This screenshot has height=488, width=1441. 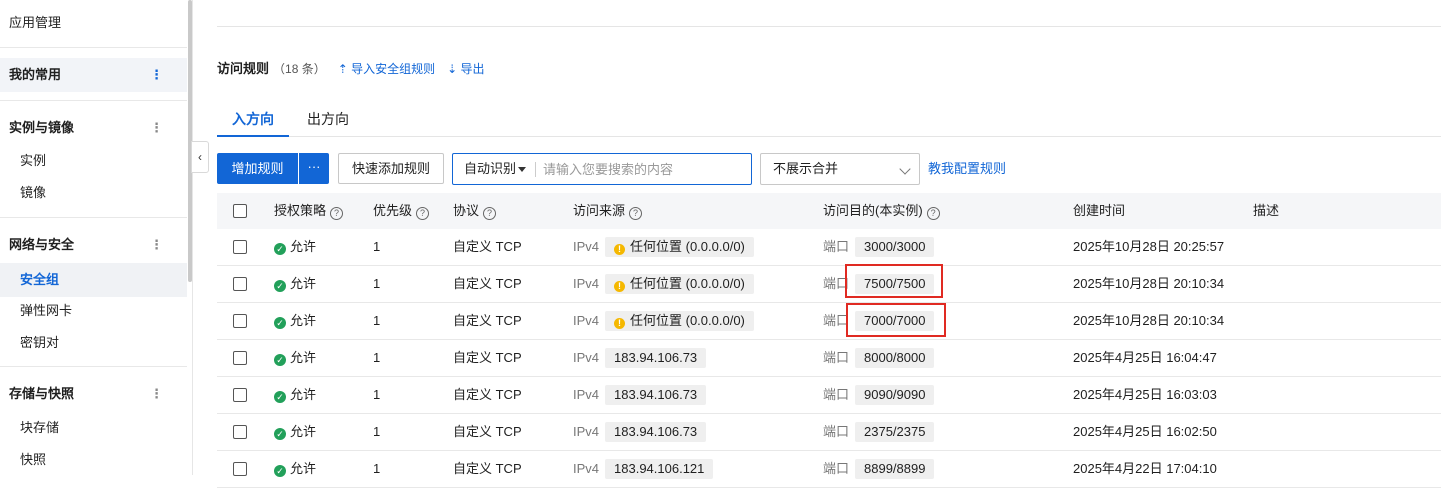 I want to click on source-cell: IPv4 183.94.106.121, so click(x=643, y=469).